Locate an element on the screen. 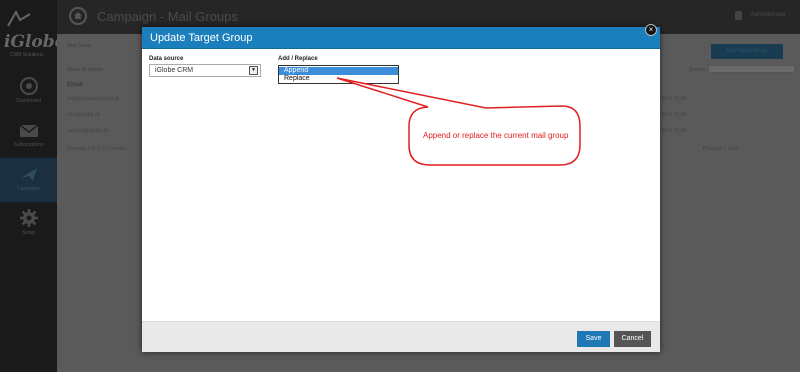 The height and width of the screenshot is (372, 800). callout-text: Append or replace the current mail group is located at coordinates (496, 135).